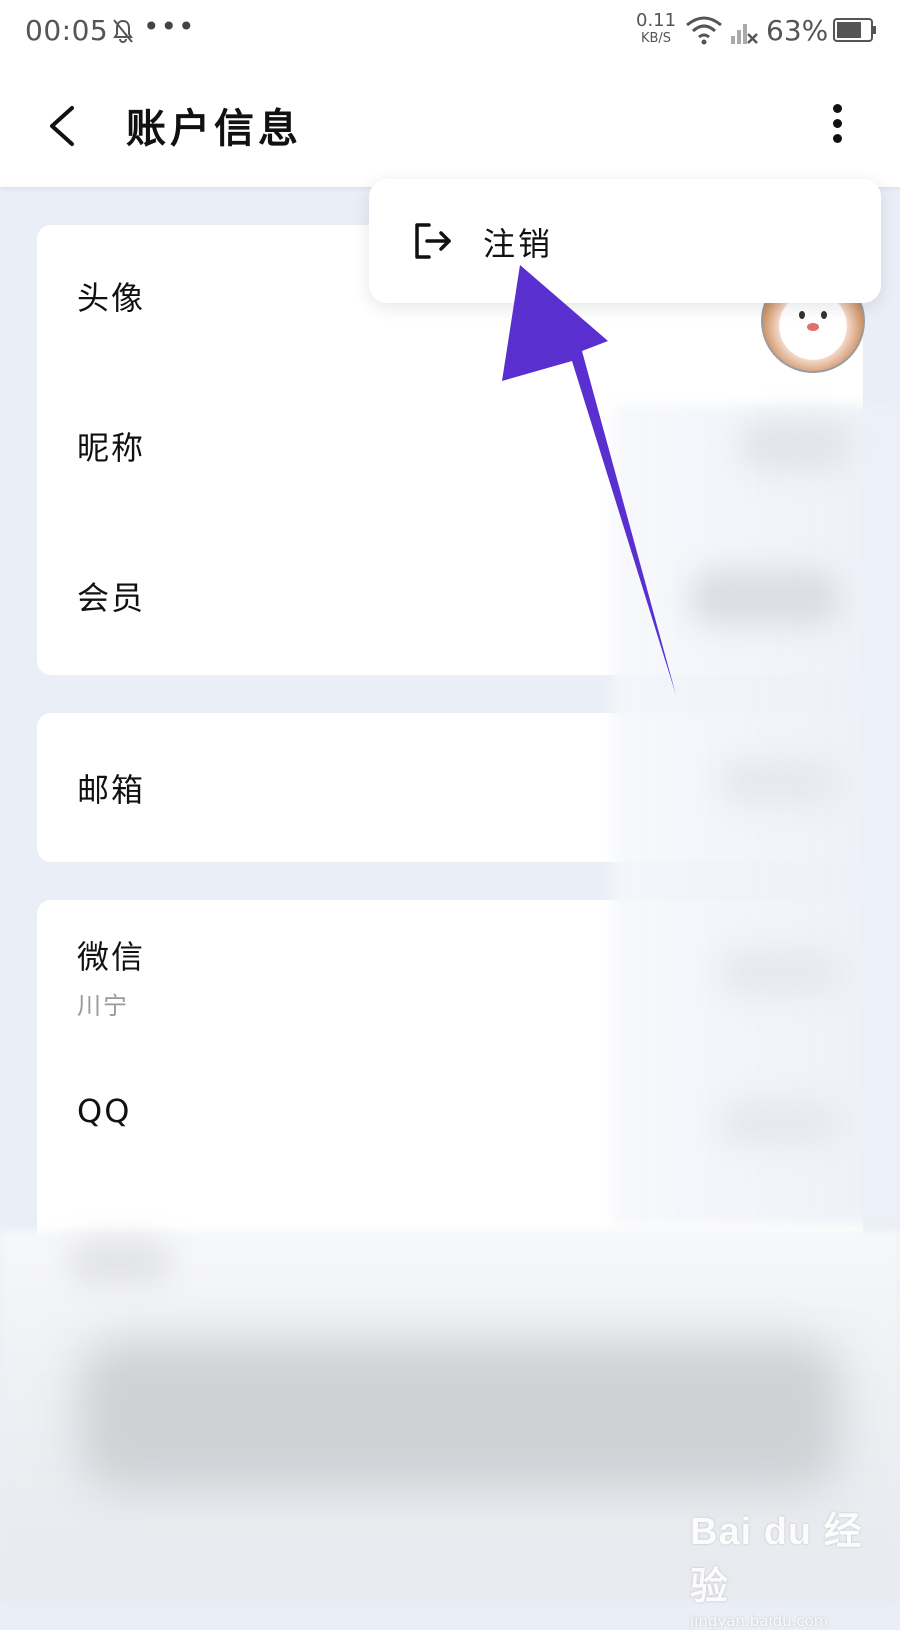 The image size is (900, 1630). What do you see at coordinates (111, 298) in the screenshot?
I see `avatar-label: 头像` at bounding box center [111, 298].